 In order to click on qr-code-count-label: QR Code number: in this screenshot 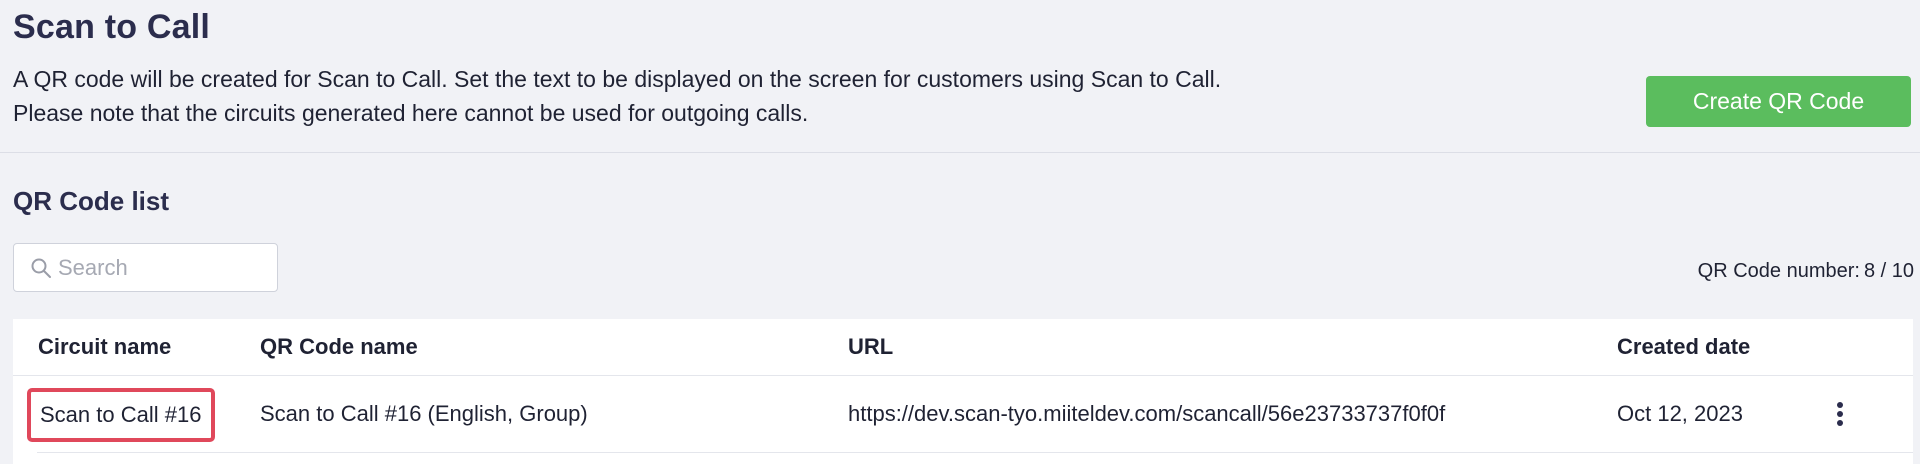, I will do `click(1778, 271)`.